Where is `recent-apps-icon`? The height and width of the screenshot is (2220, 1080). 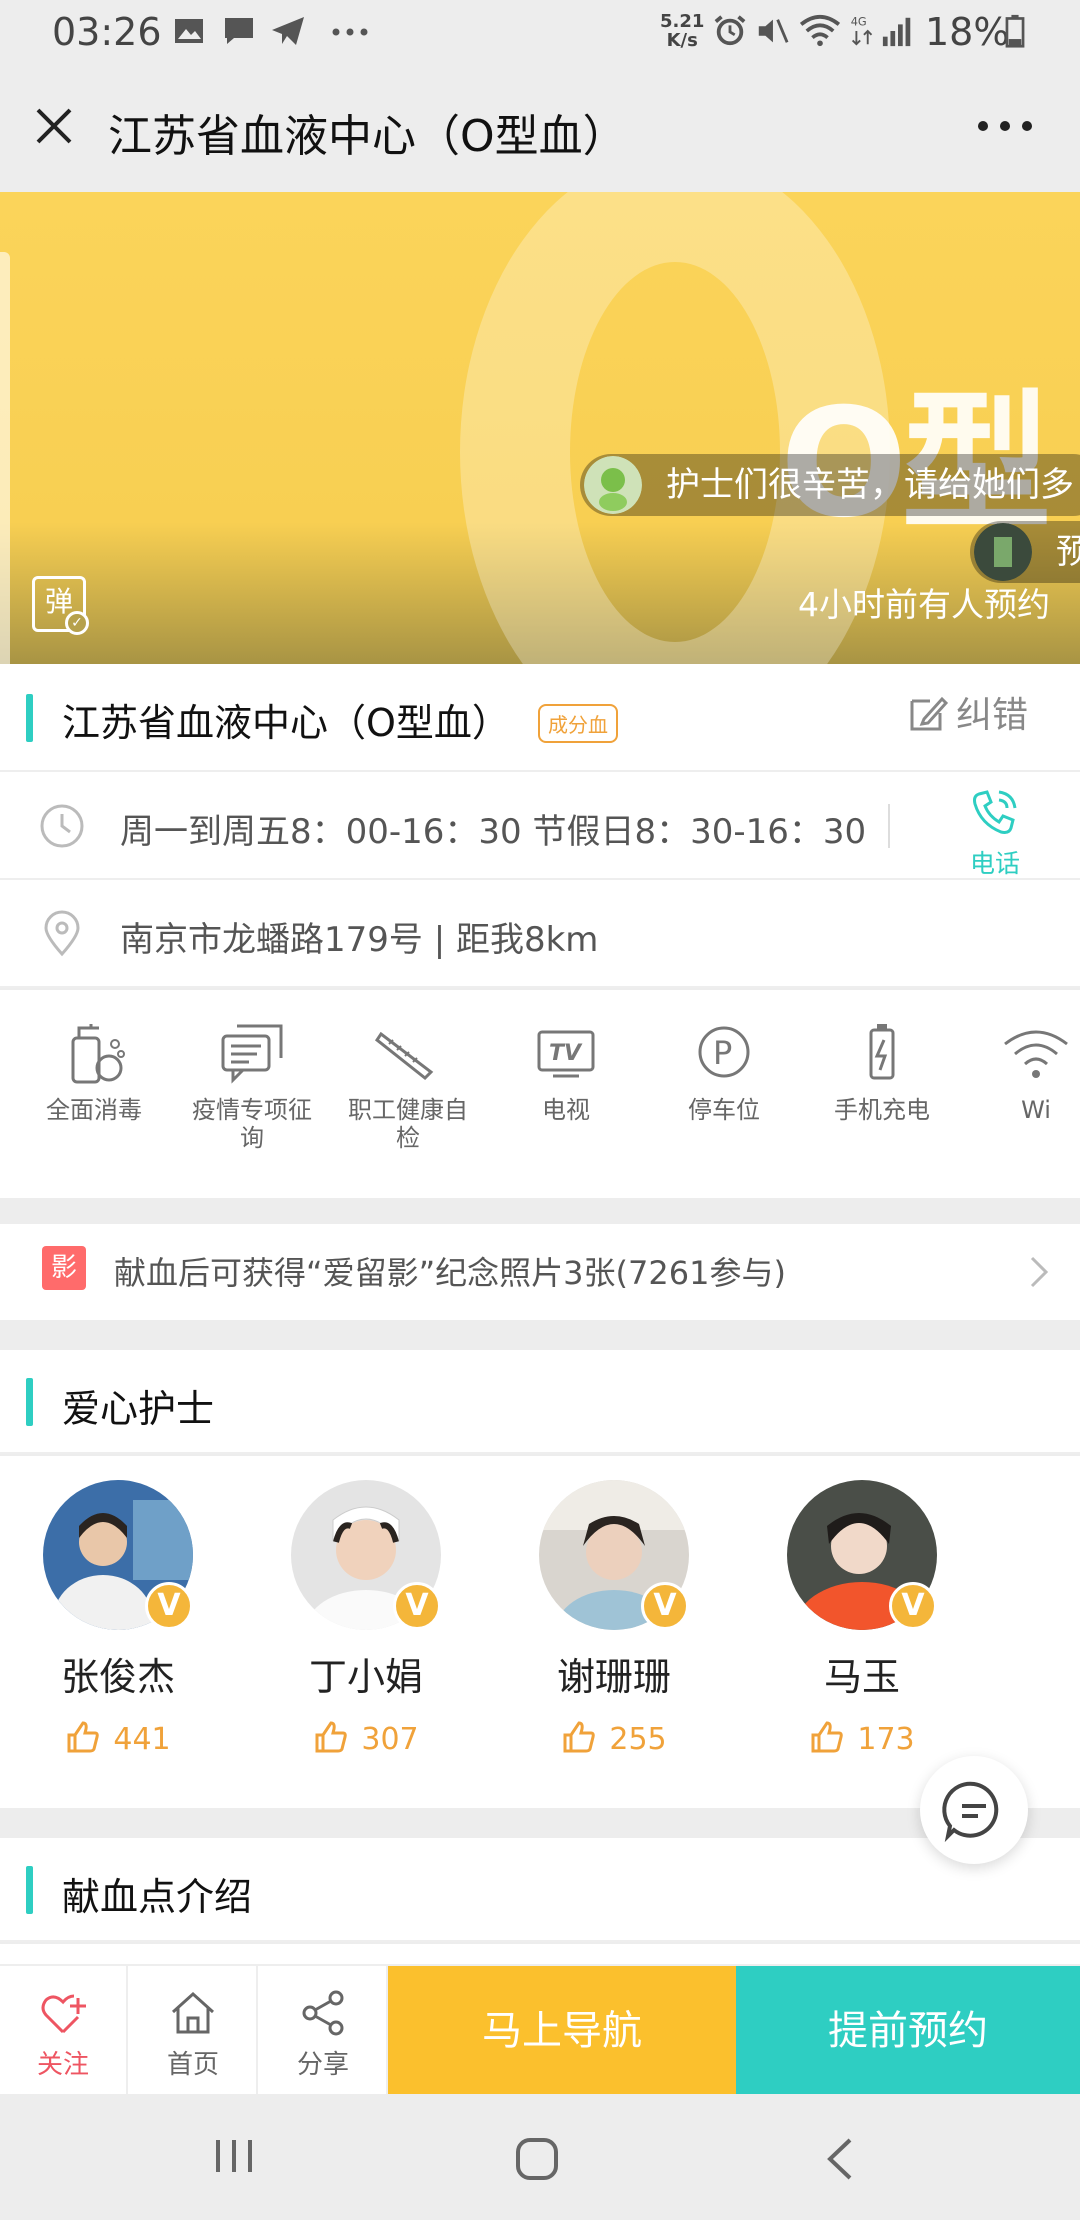
recent-apps-icon is located at coordinates (235, 2156).